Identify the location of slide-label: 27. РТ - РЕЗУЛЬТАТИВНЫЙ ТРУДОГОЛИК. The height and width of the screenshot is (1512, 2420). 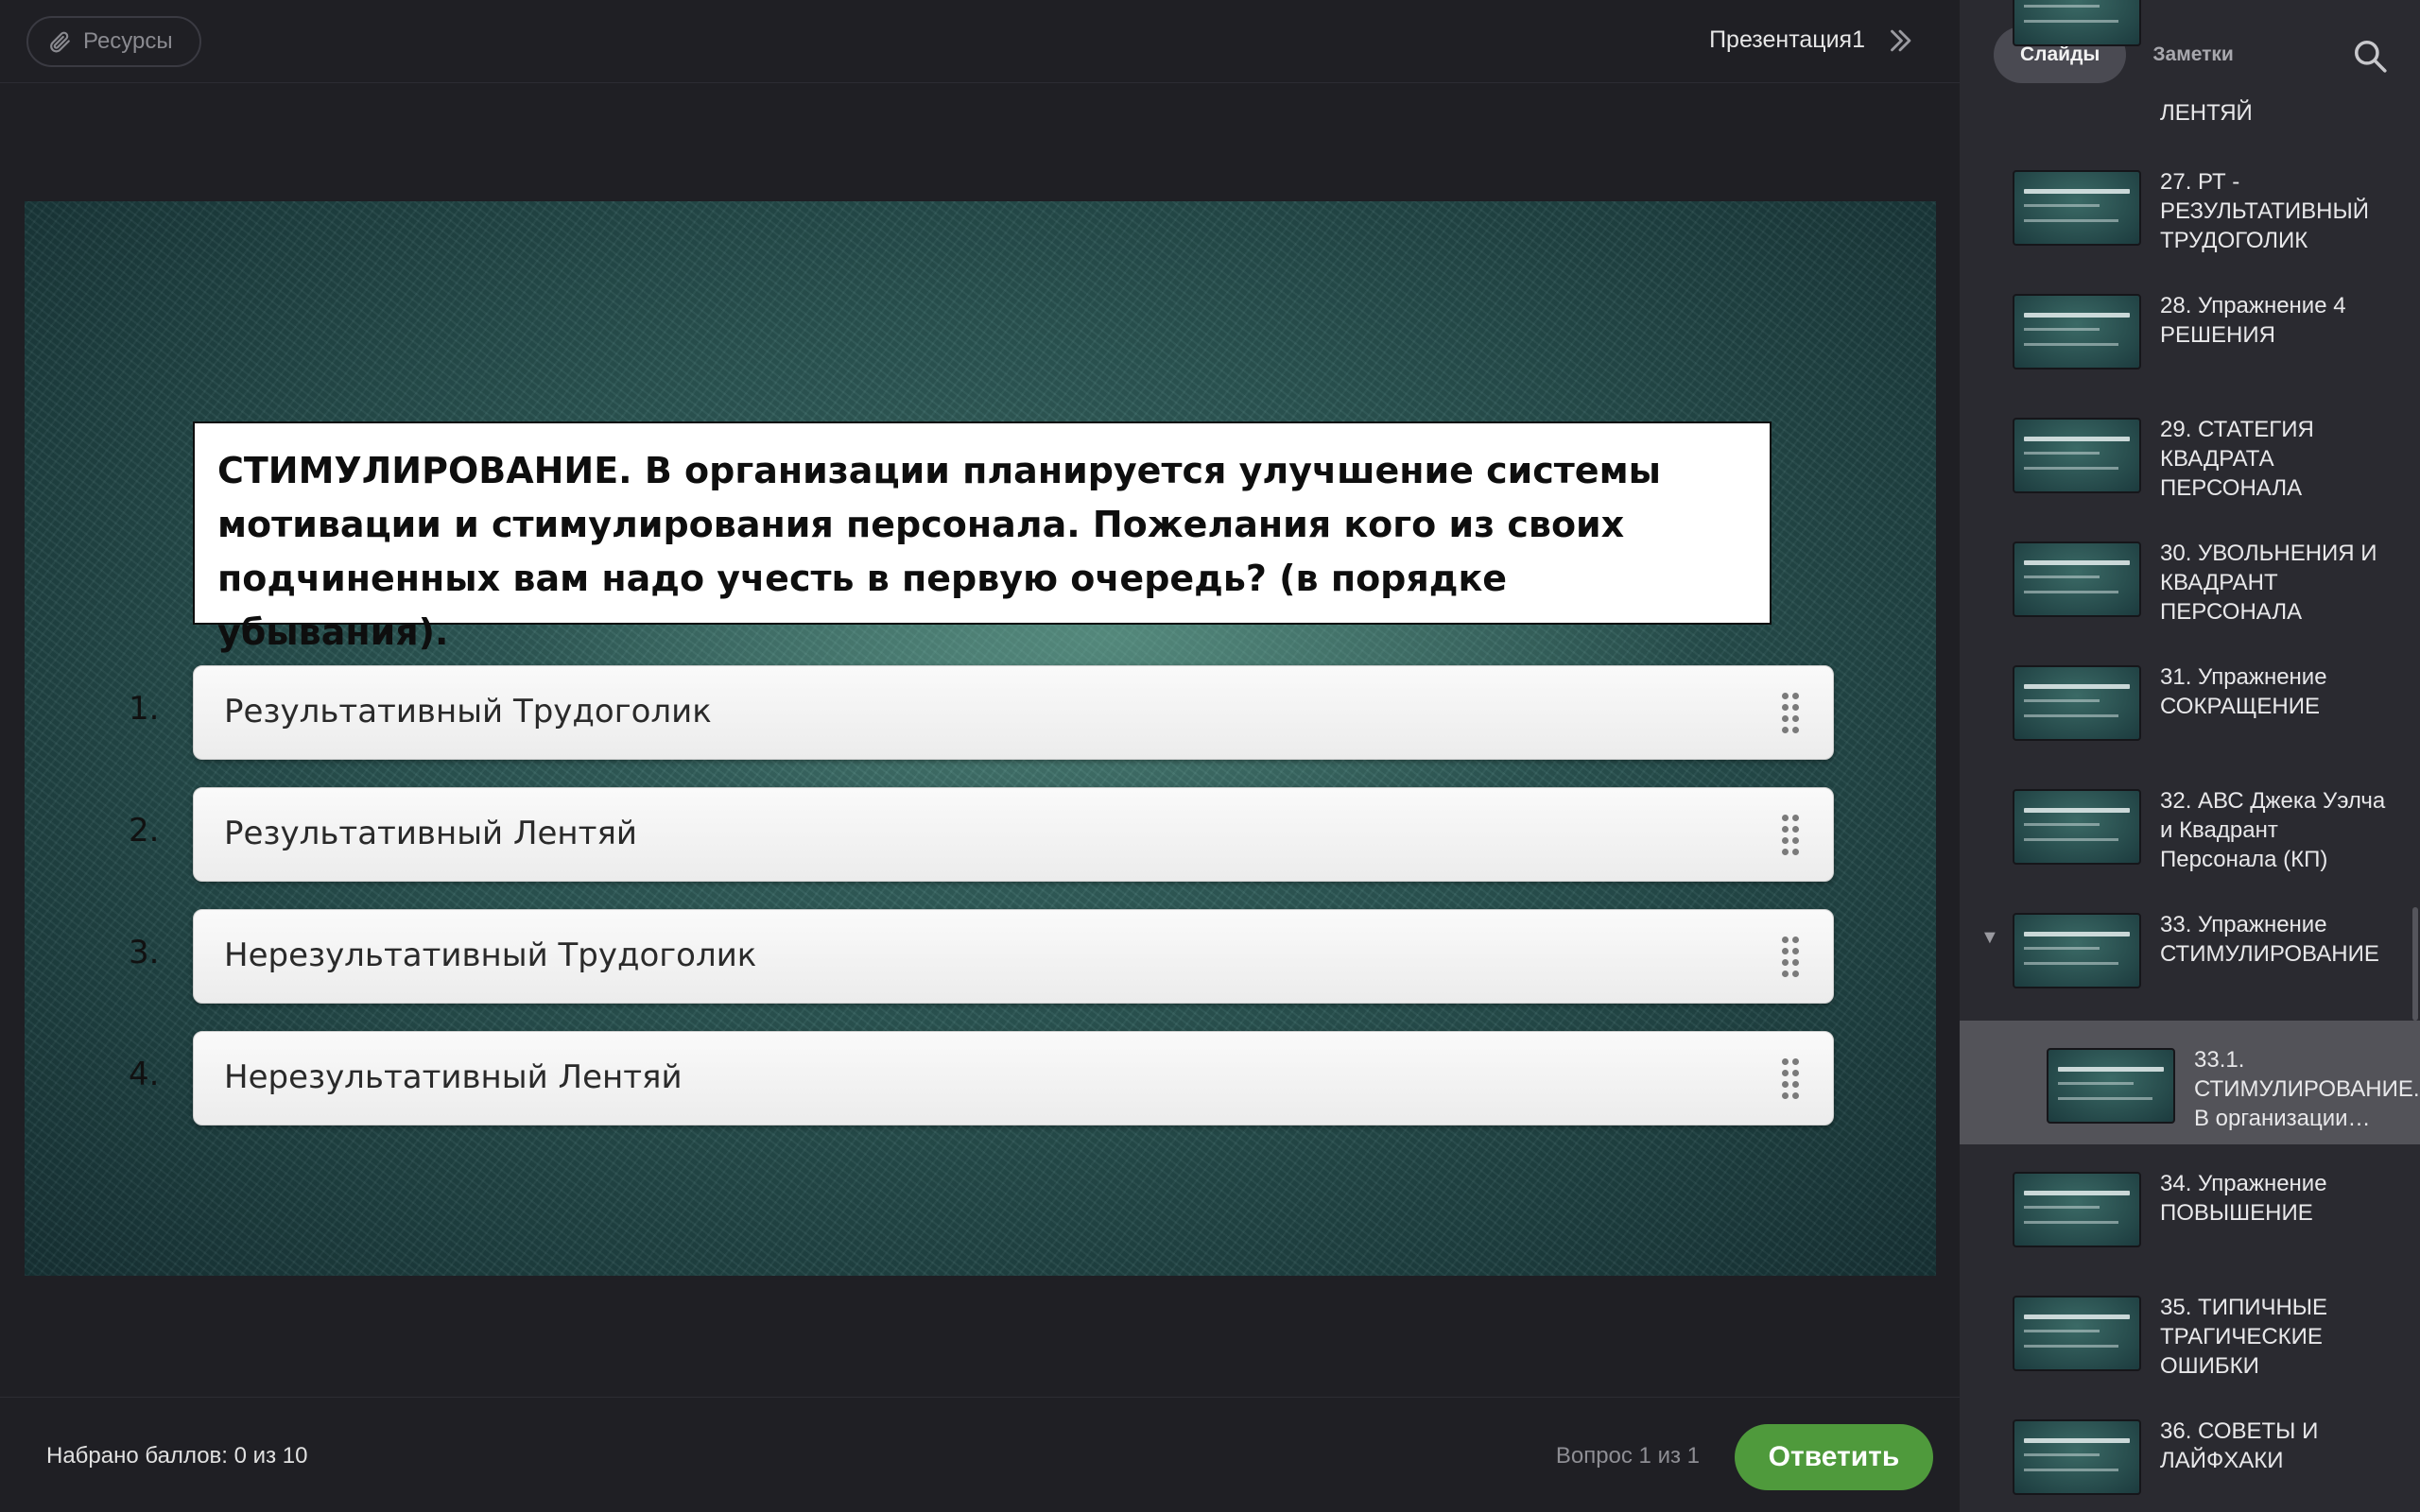
(2265, 211).